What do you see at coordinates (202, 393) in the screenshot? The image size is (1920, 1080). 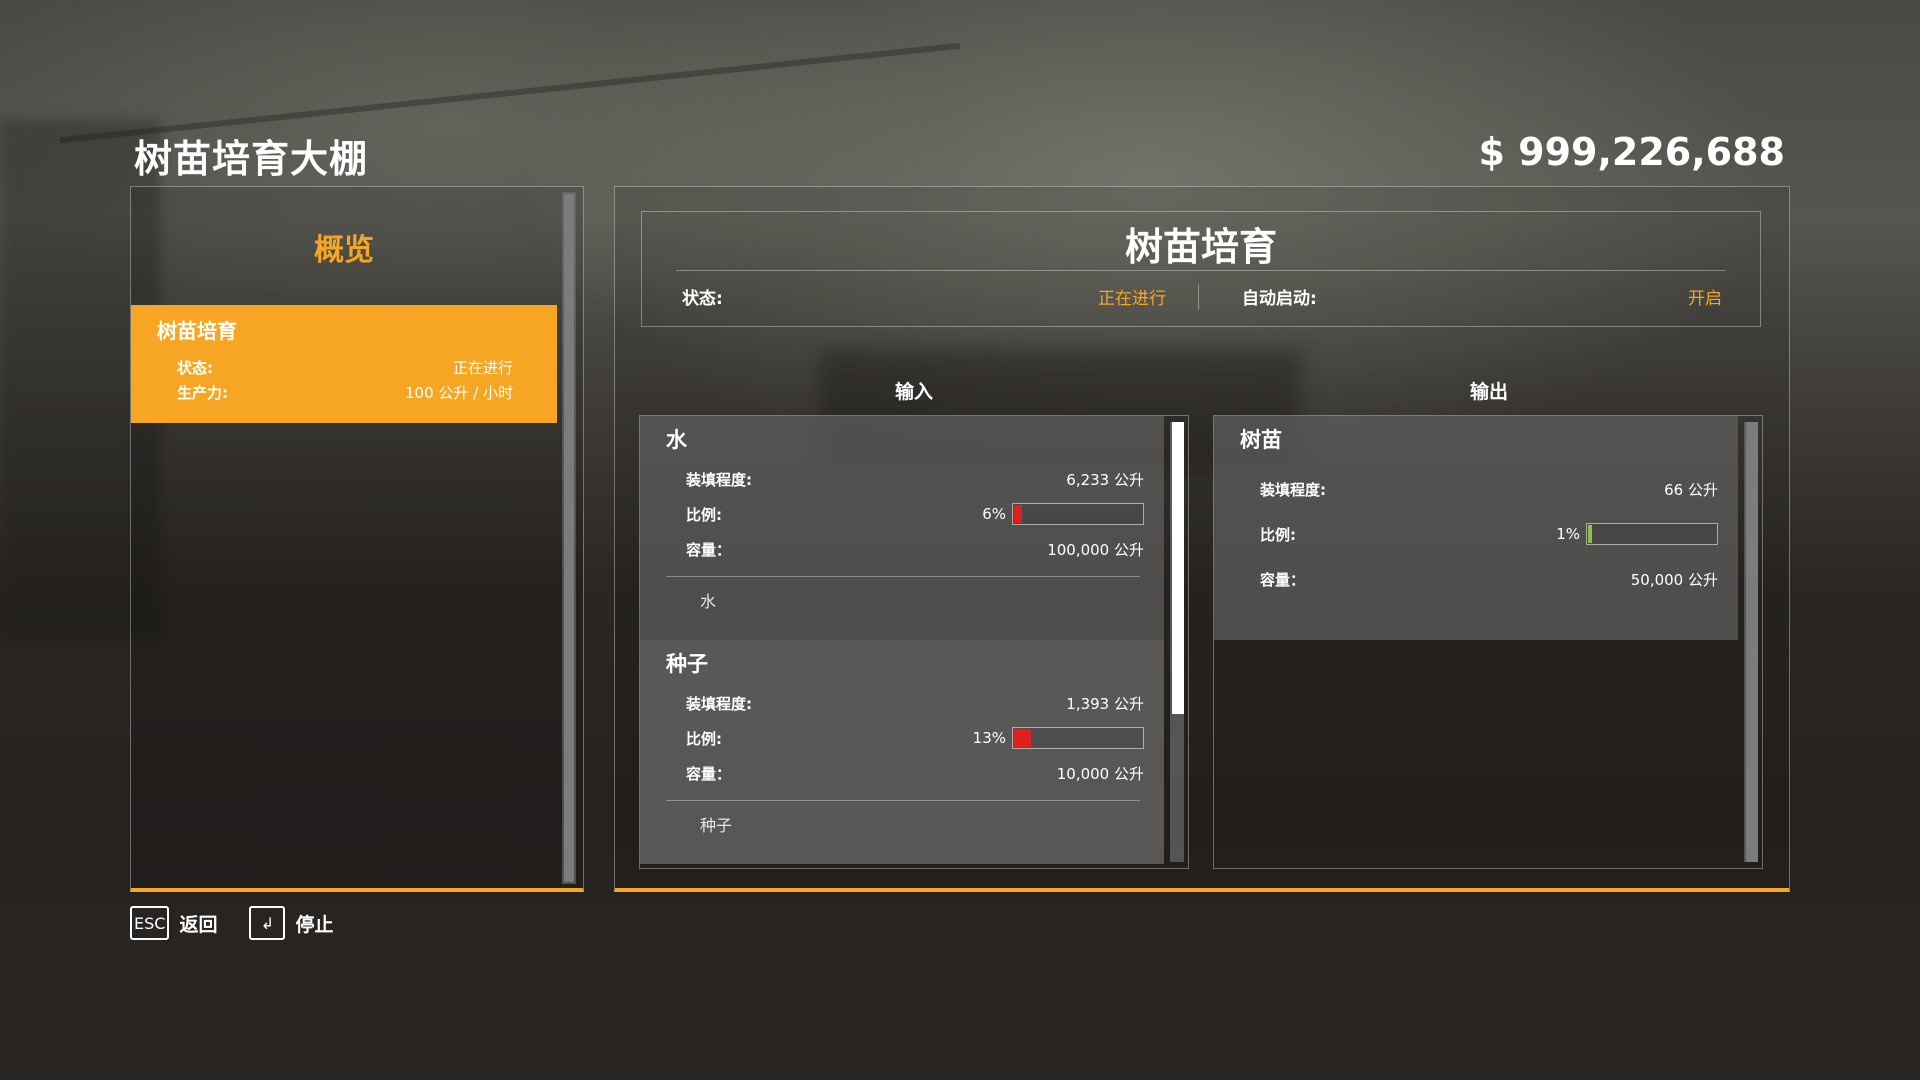 I see `productivity-label: 生产力:` at bounding box center [202, 393].